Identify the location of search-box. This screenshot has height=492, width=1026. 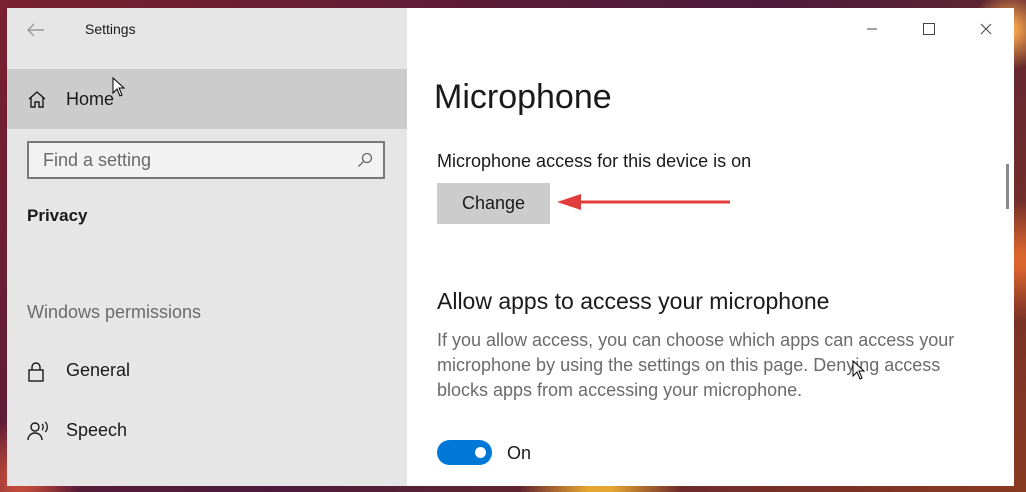
(206, 160).